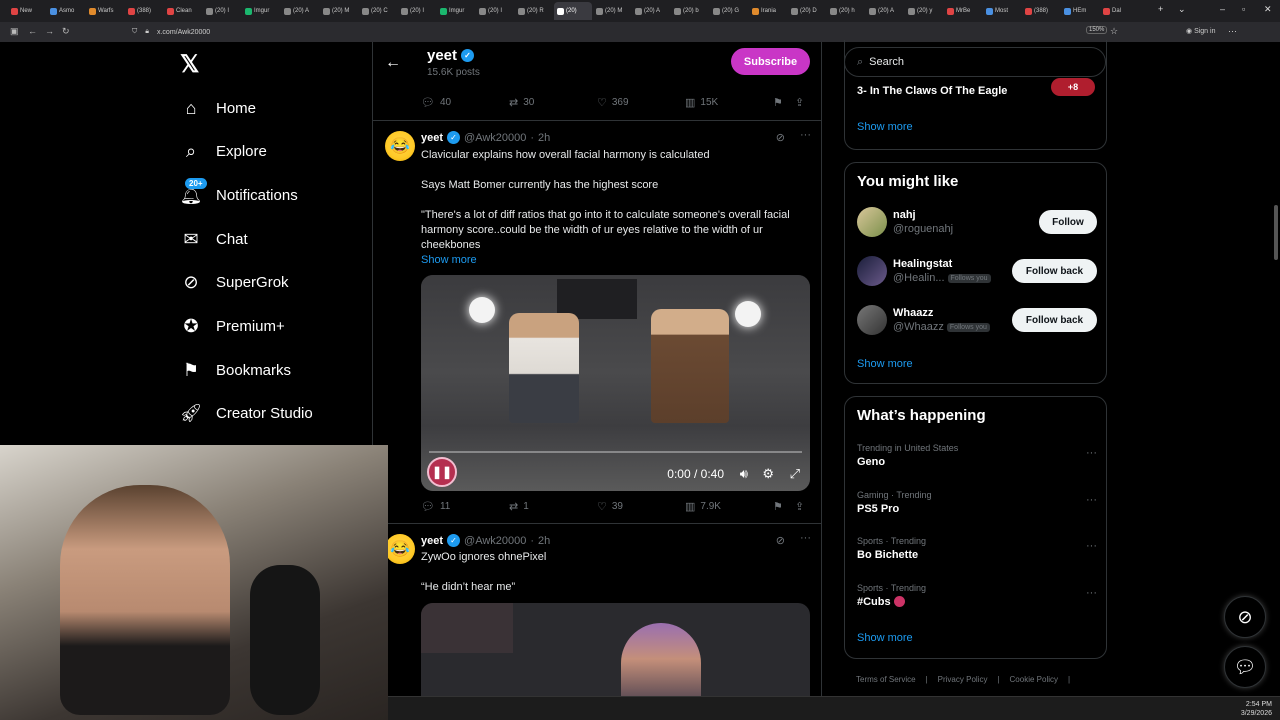 This screenshot has width=1280, height=720. I want to click on url-field: ⛉ 🔒︎ x.com/Awk20000, so click(632, 32).